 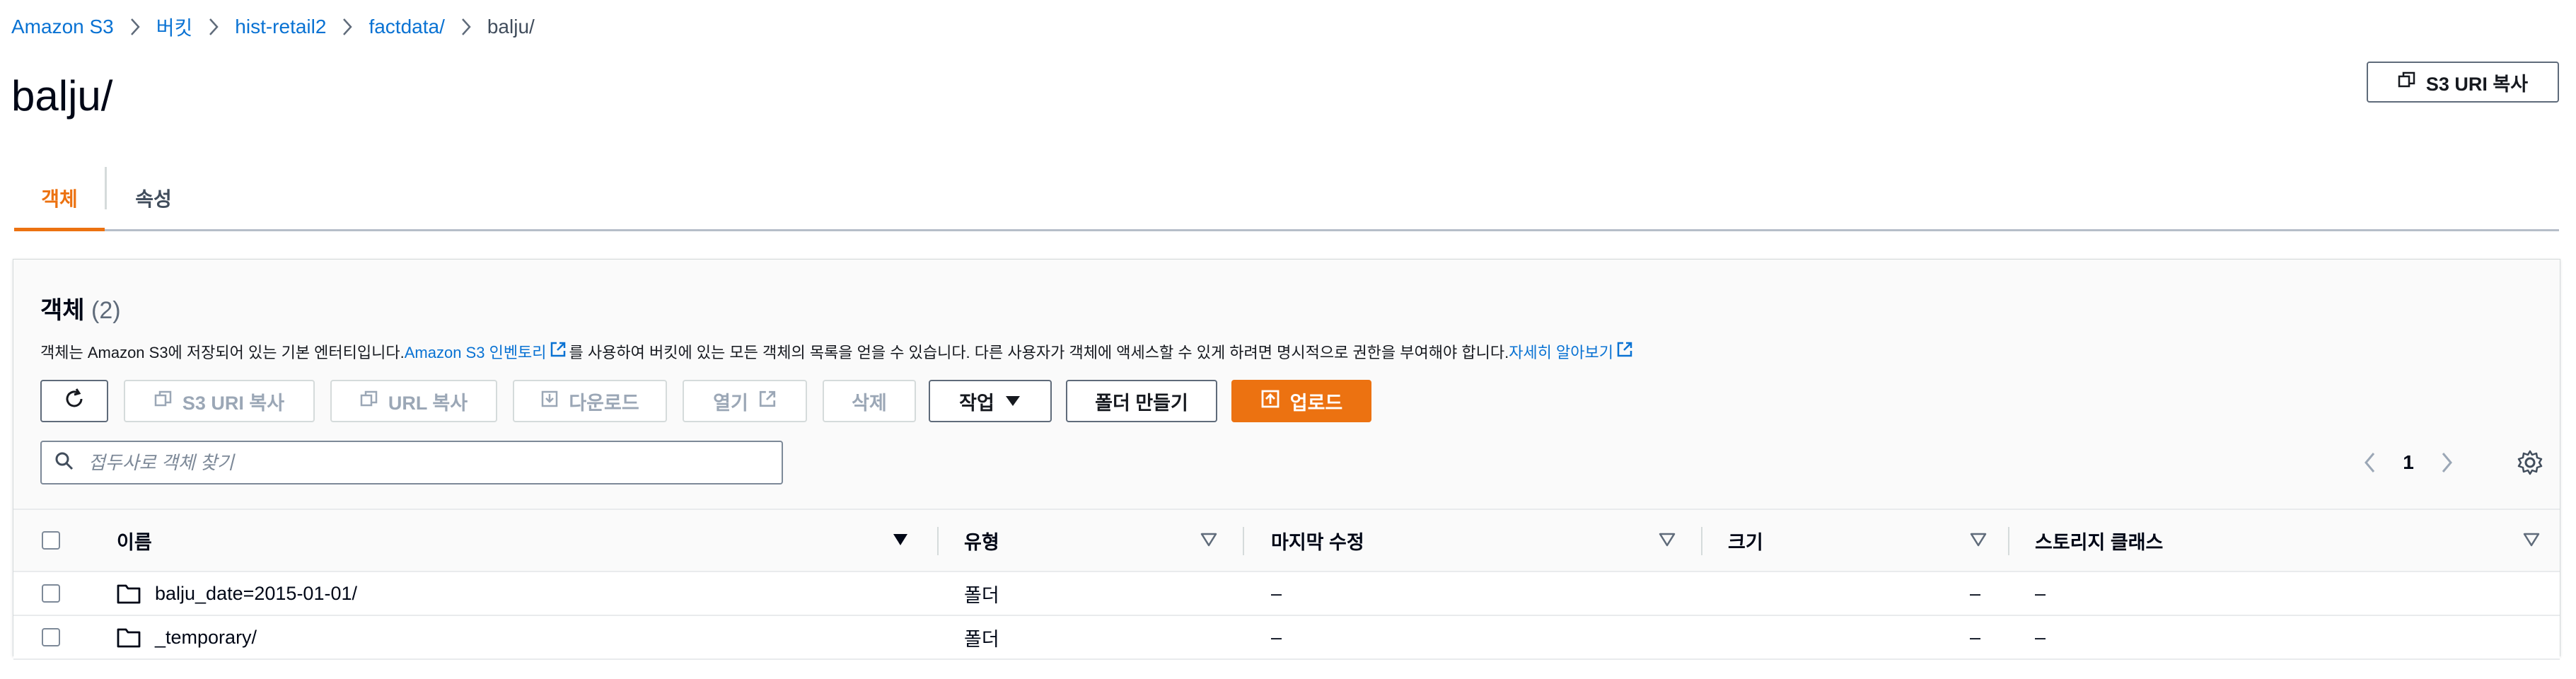 I want to click on column-header-storage-class: 스토리지 클래스, so click(x=2099, y=540).